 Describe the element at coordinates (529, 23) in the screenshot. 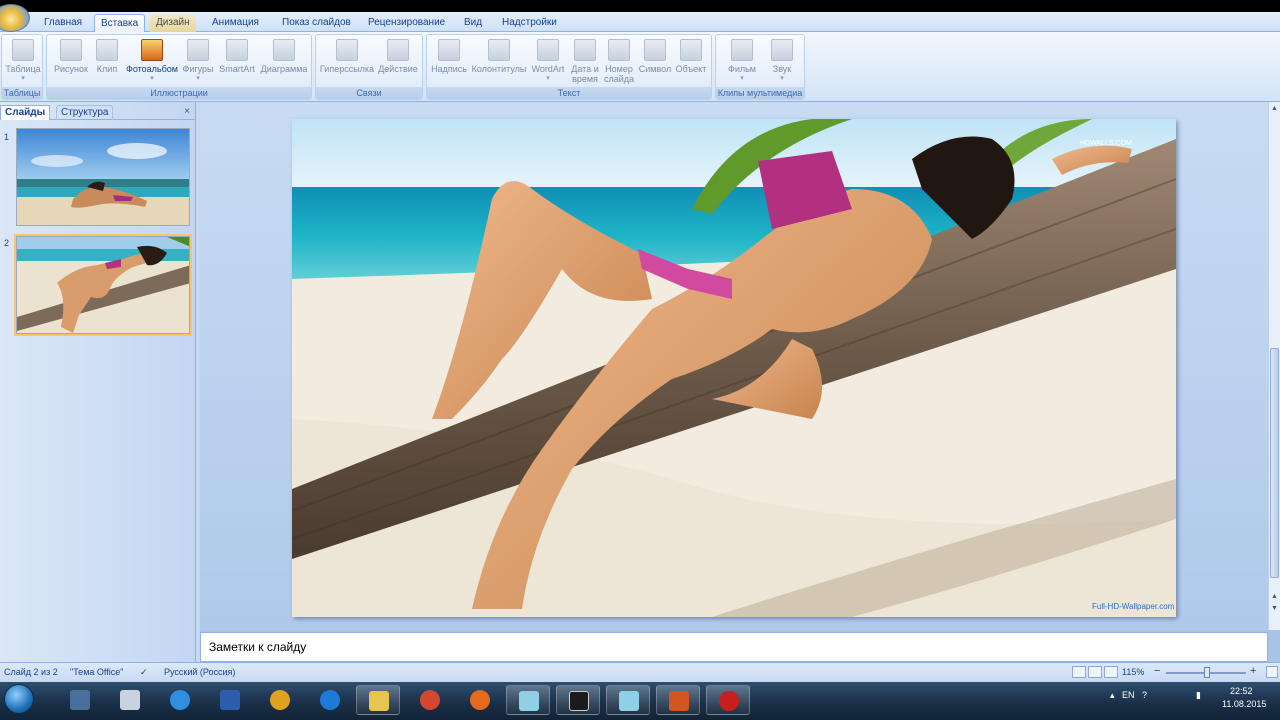

I see `tab-addins: Надстройки` at that location.